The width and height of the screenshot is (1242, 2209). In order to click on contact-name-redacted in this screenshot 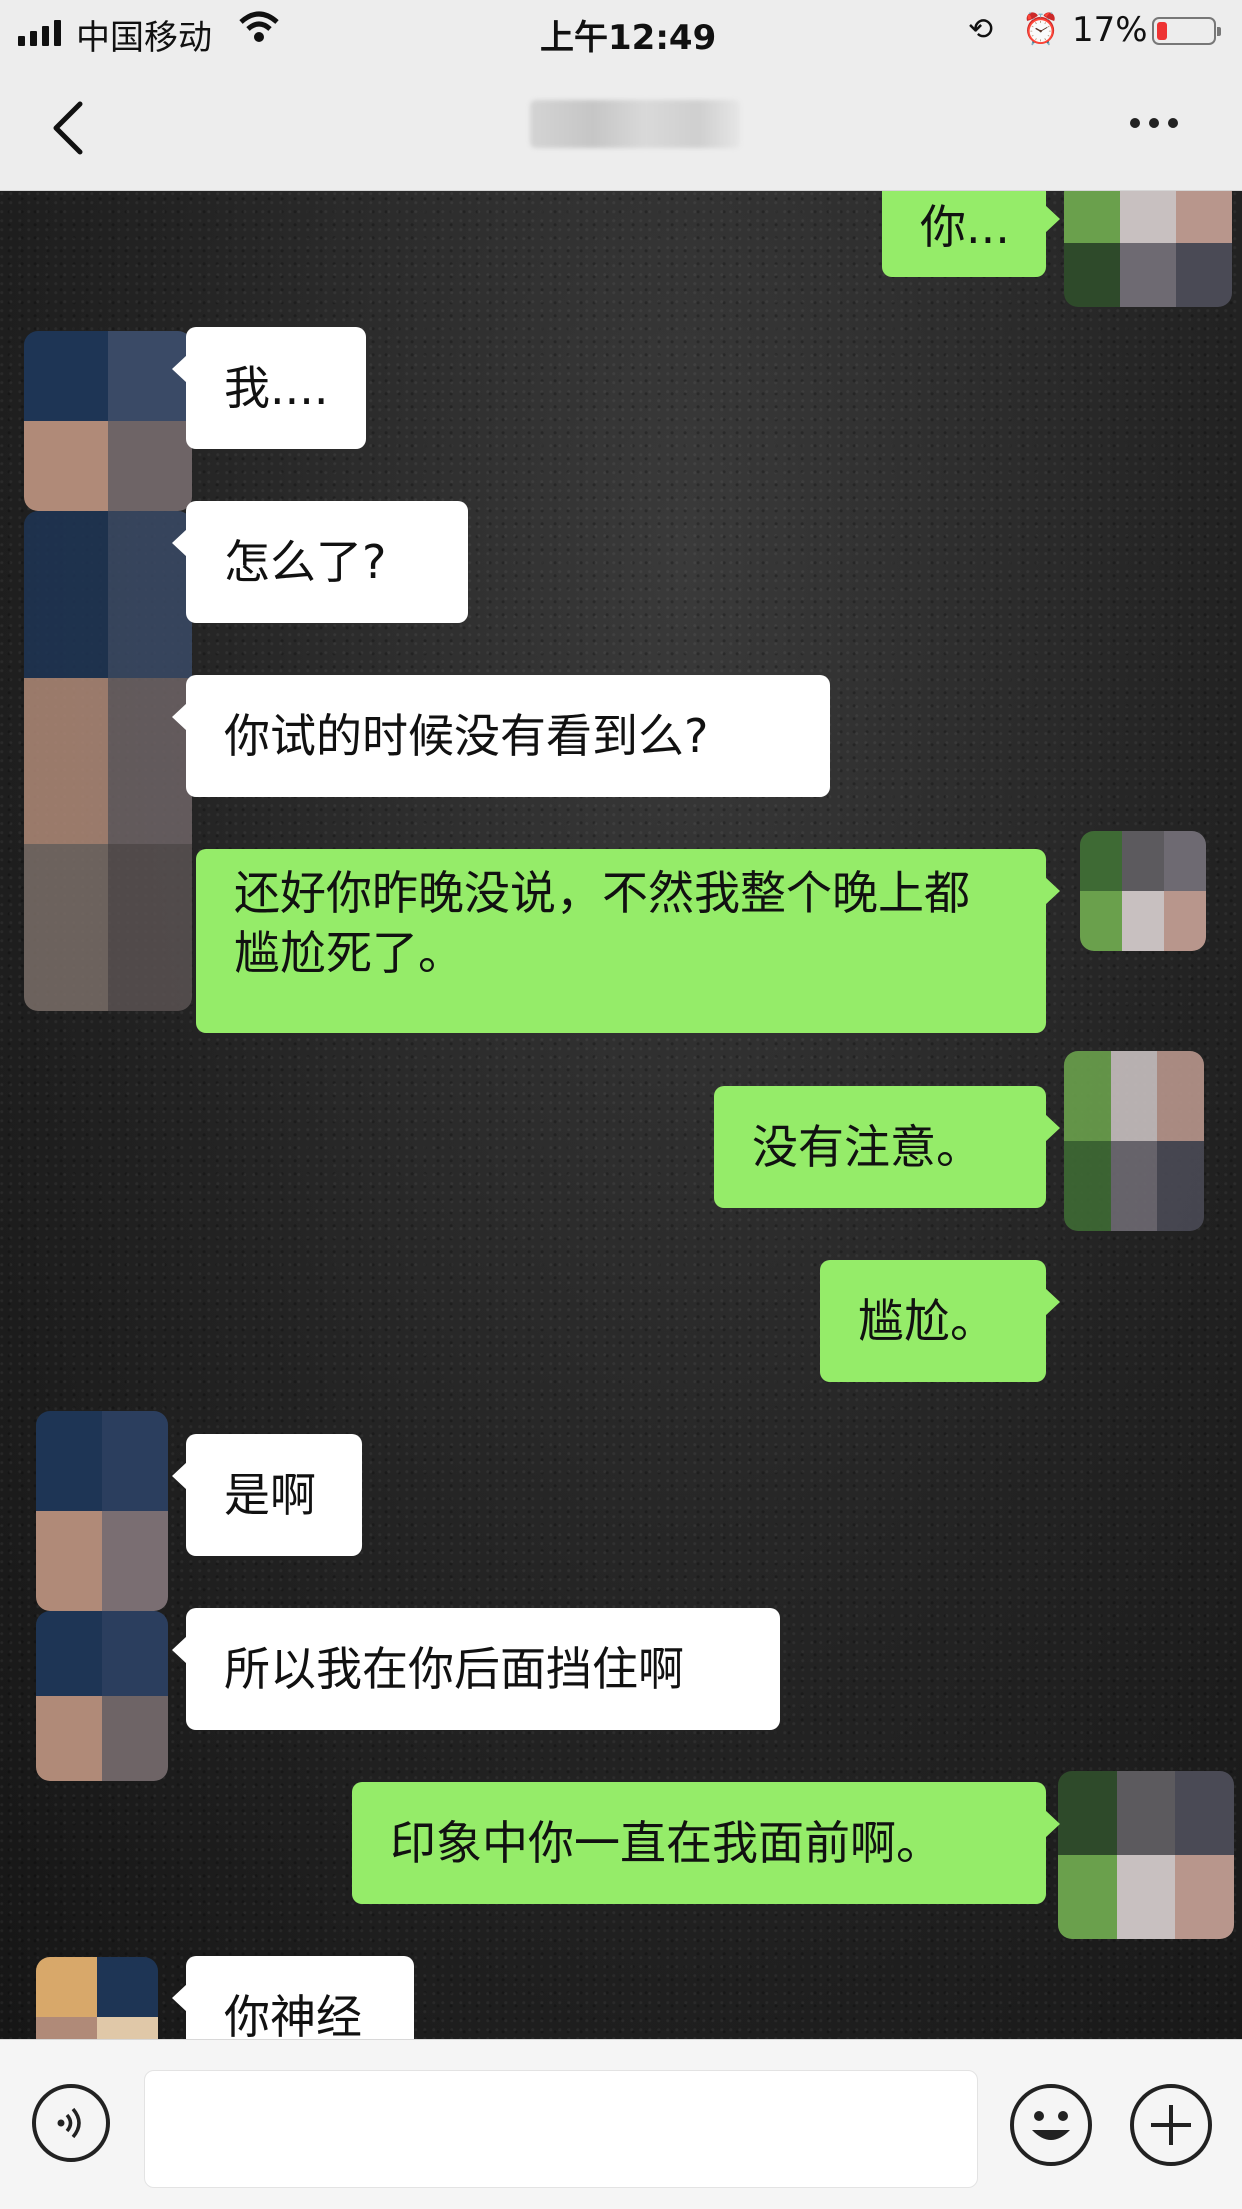, I will do `click(635, 124)`.